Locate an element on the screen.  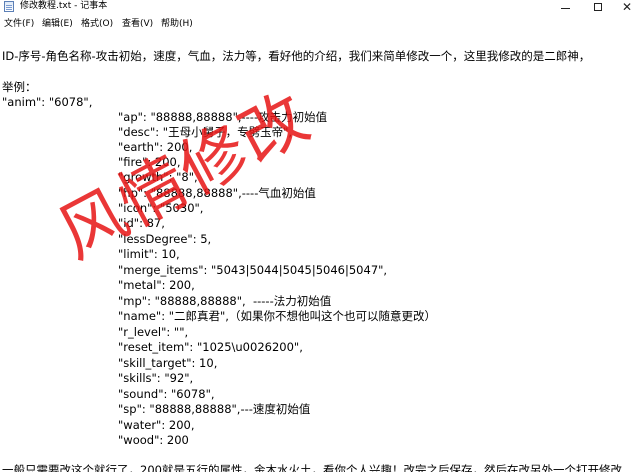
menu-file: 文件(F) is located at coordinates (19, 24).